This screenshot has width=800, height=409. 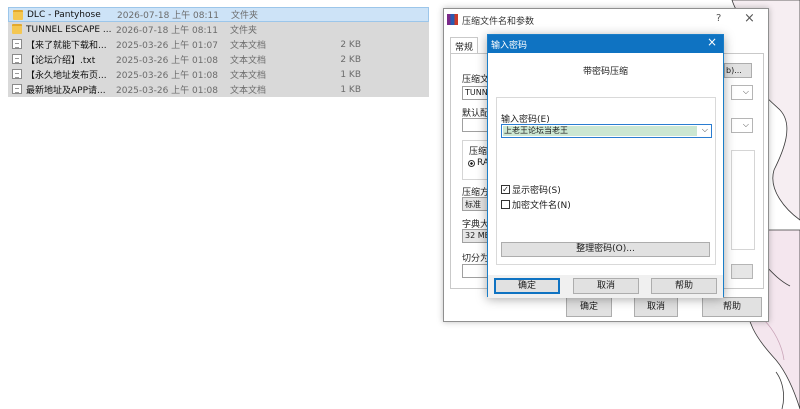 What do you see at coordinates (605, 72) in the screenshot?
I see `password-heading: 带密码压缩` at bounding box center [605, 72].